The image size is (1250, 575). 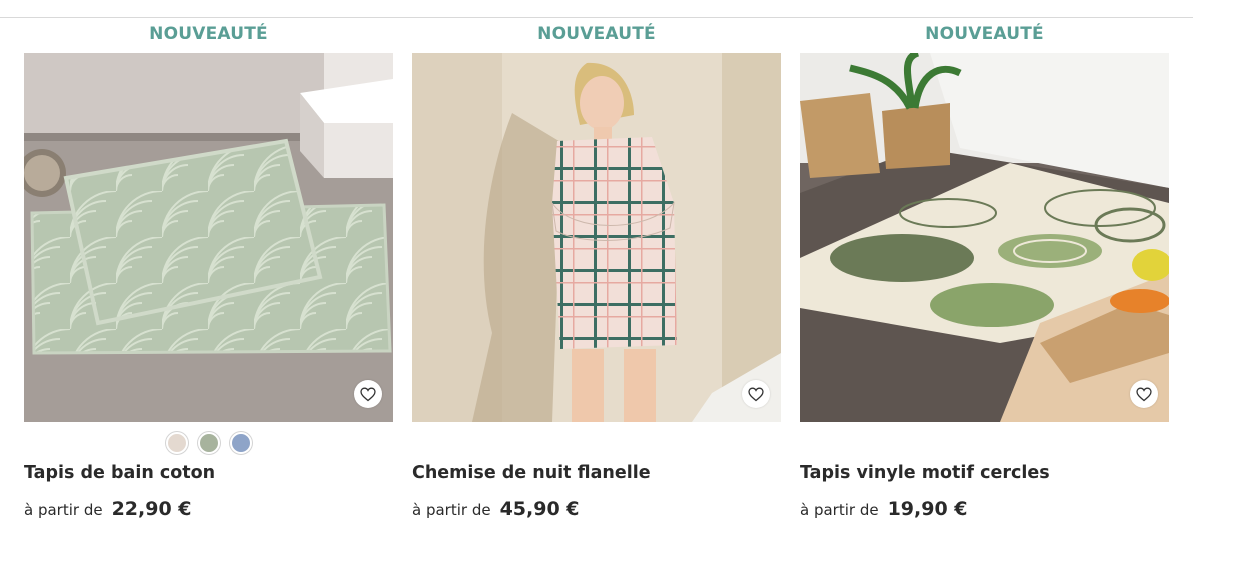 What do you see at coordinates (984, 509) in the screenshot?
I see `price-row: à partir de 19,90 €` at bounding box center [984, 509].